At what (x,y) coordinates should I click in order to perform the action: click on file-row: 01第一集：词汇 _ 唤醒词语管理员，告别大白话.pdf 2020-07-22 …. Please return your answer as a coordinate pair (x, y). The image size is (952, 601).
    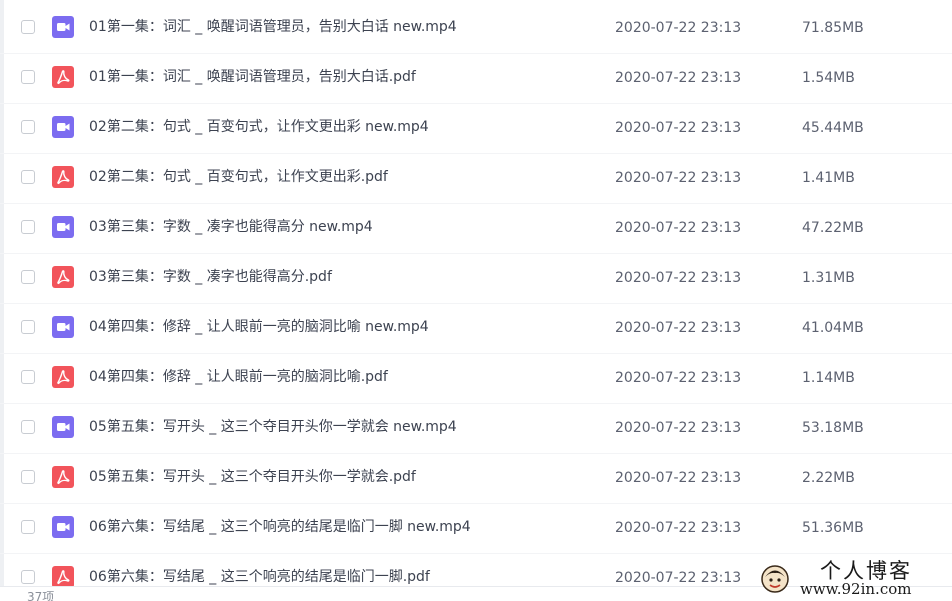
    Looking at the image, I should click on (476, 79).